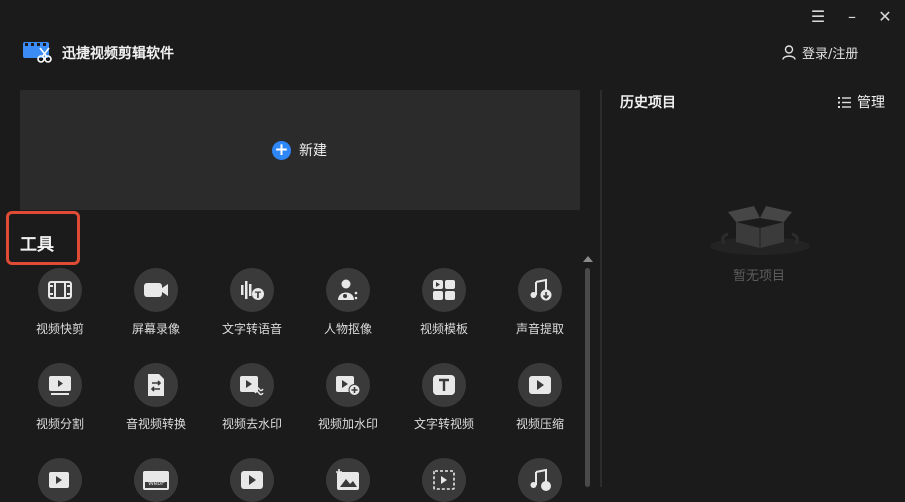 The width and height of the screenshot is (905, 502). I want to click on empty-history-text: 暂无项目, so click(759, 276).